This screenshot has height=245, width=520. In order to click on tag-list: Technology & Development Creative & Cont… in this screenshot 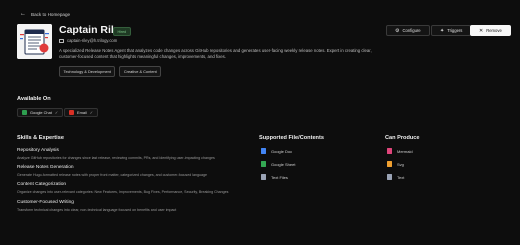, I will do `click(110, 71)`.